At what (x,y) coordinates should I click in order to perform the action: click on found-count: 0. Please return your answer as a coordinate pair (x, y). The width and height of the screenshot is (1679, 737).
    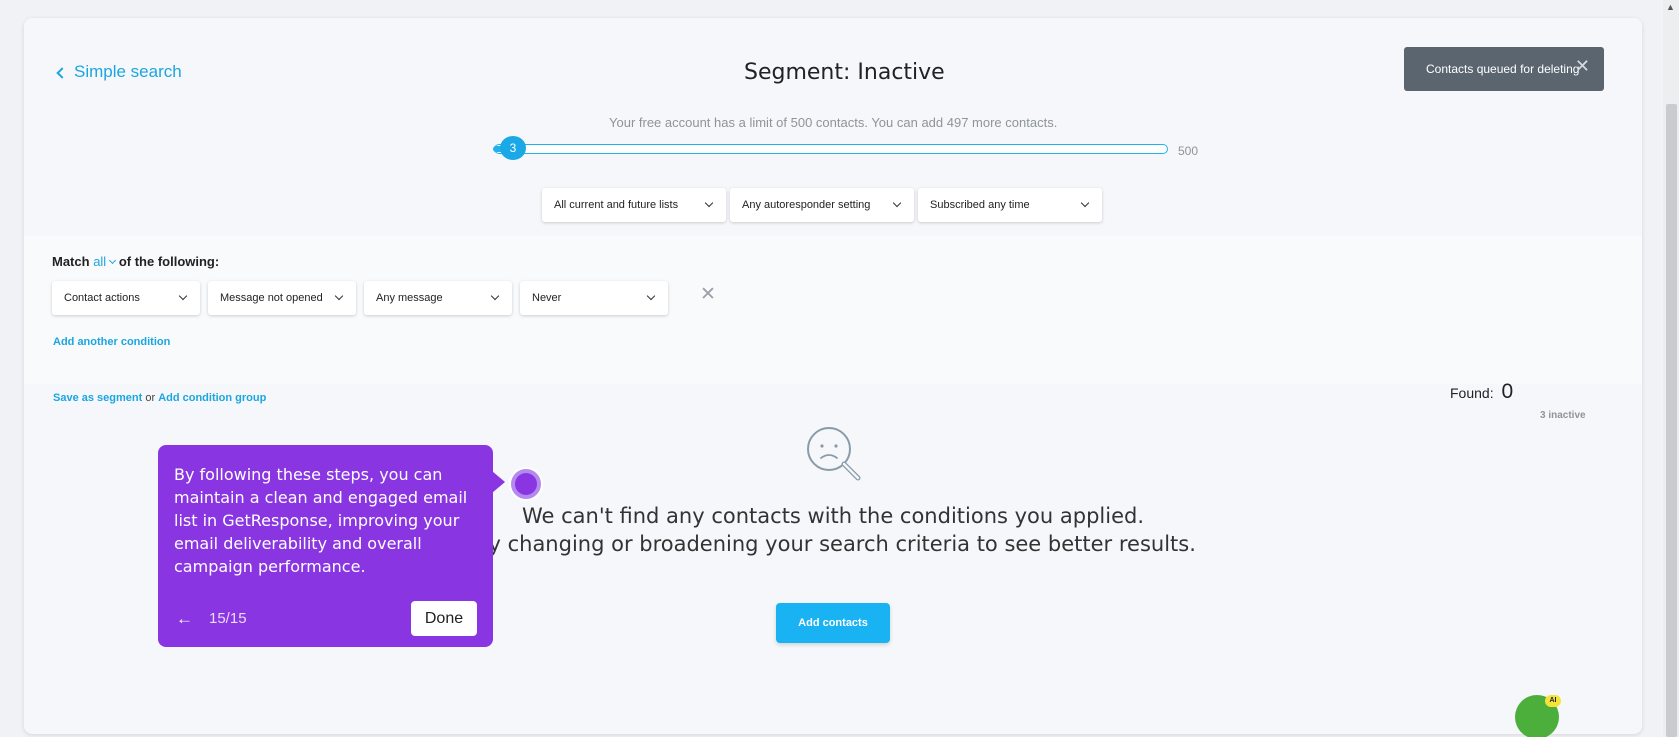
    Looking at the image, I should click on (1507, 391).